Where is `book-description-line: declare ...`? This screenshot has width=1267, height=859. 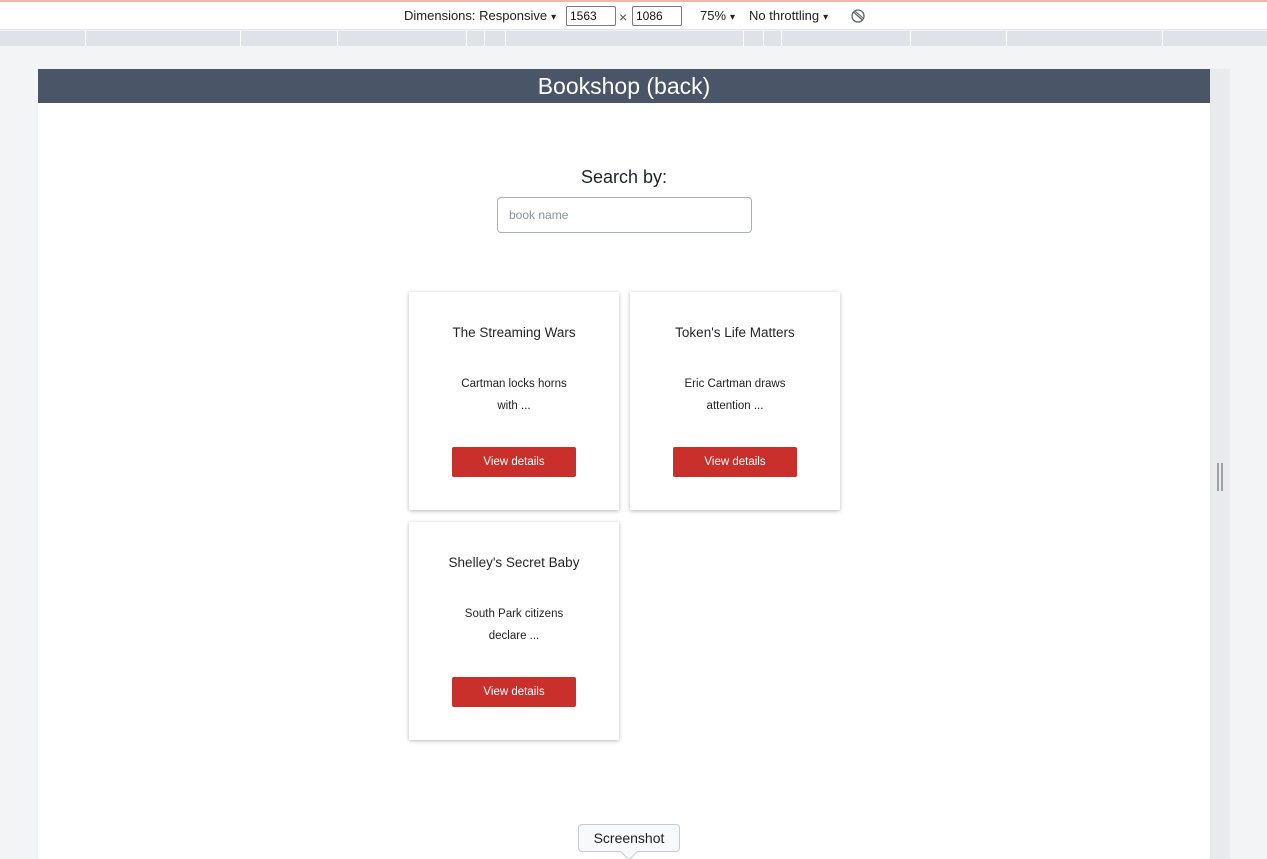 book-description-line: declare ... is located at coordinates (514, 636).